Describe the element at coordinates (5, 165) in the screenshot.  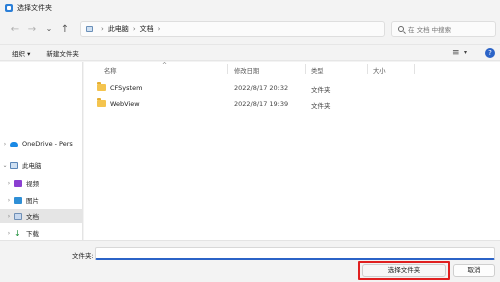
I see `collapse-chevron-icon: ⌄` at that location.